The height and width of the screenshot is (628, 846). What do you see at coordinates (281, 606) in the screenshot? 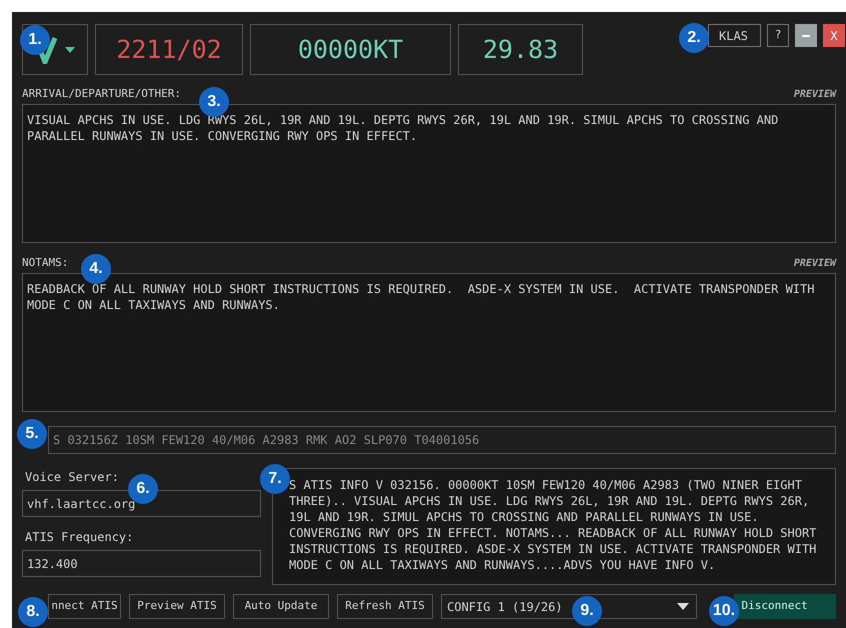
I see `action-button: Auto Update` at bounding box center [281, 606].